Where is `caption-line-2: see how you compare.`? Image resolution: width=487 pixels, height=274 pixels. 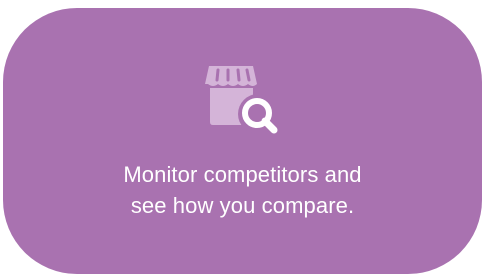
caption-line-2: see how you compare. is located at coordinates (242, 205).